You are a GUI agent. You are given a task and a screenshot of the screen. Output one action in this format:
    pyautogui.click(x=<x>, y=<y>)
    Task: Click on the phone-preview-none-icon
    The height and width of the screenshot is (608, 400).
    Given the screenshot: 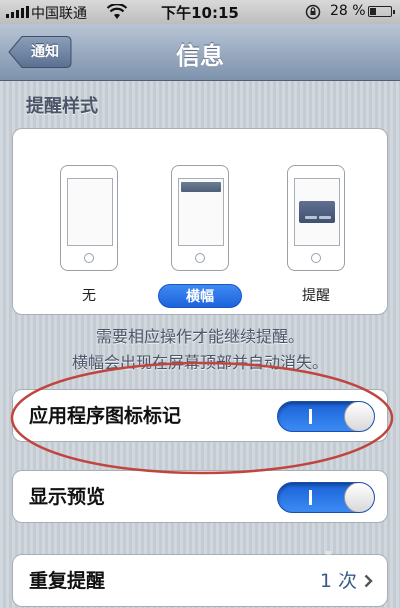 What is the action you would take?
    pyautogui.click(x=89, y=218)
    